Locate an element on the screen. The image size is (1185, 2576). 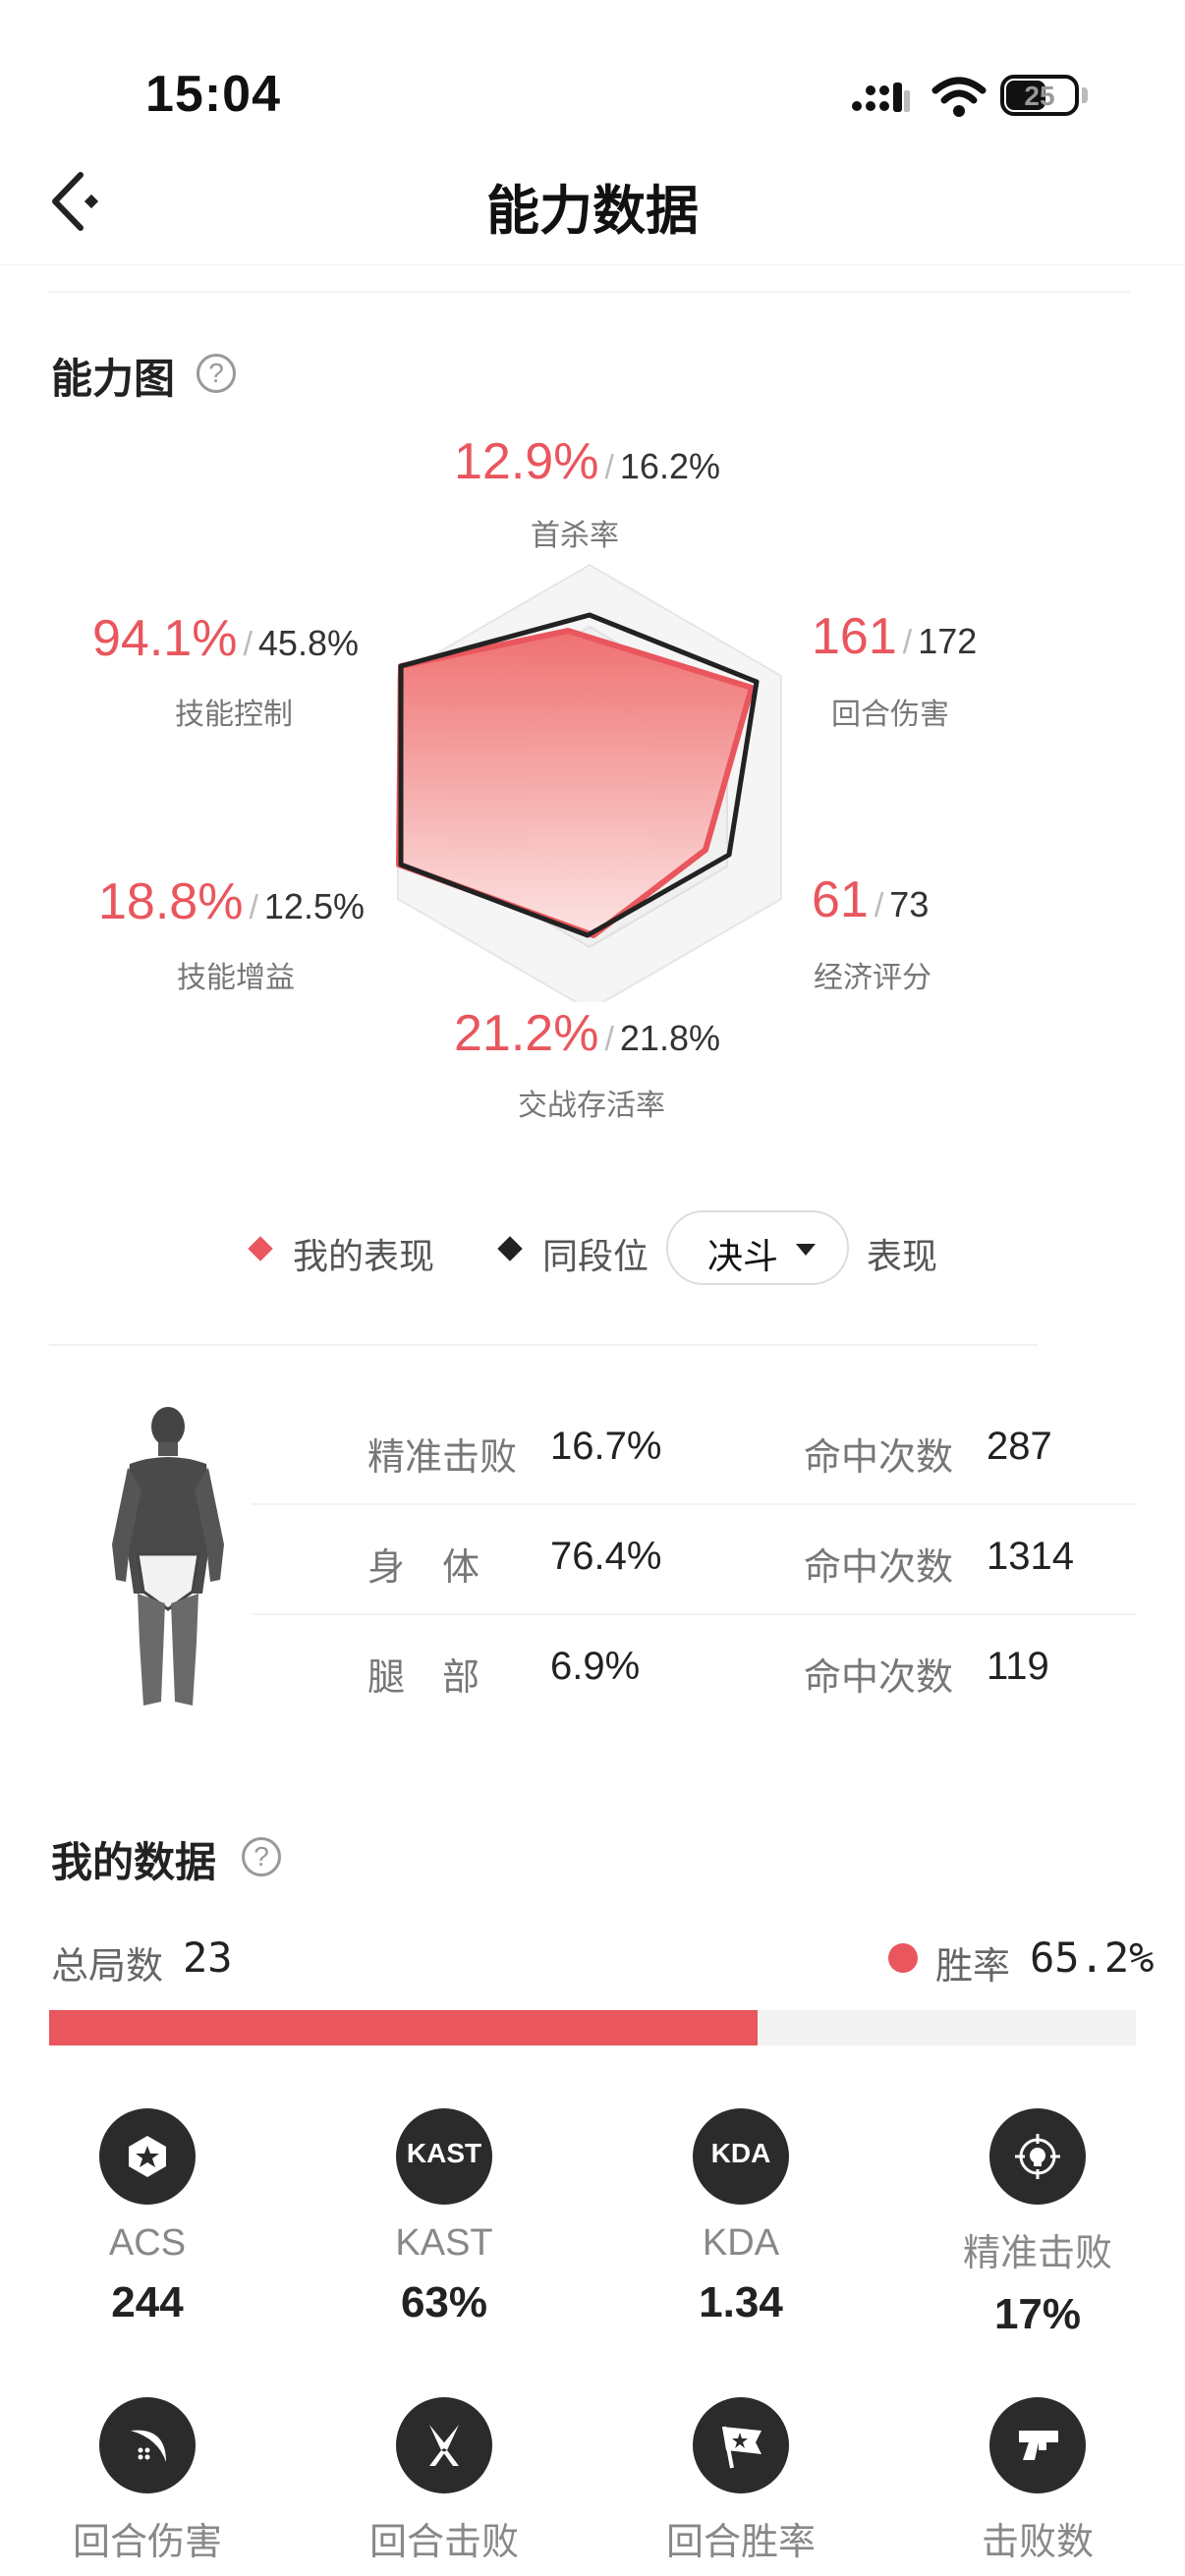
crosshair-skull-icon is located at coordinates (1038, 2156).